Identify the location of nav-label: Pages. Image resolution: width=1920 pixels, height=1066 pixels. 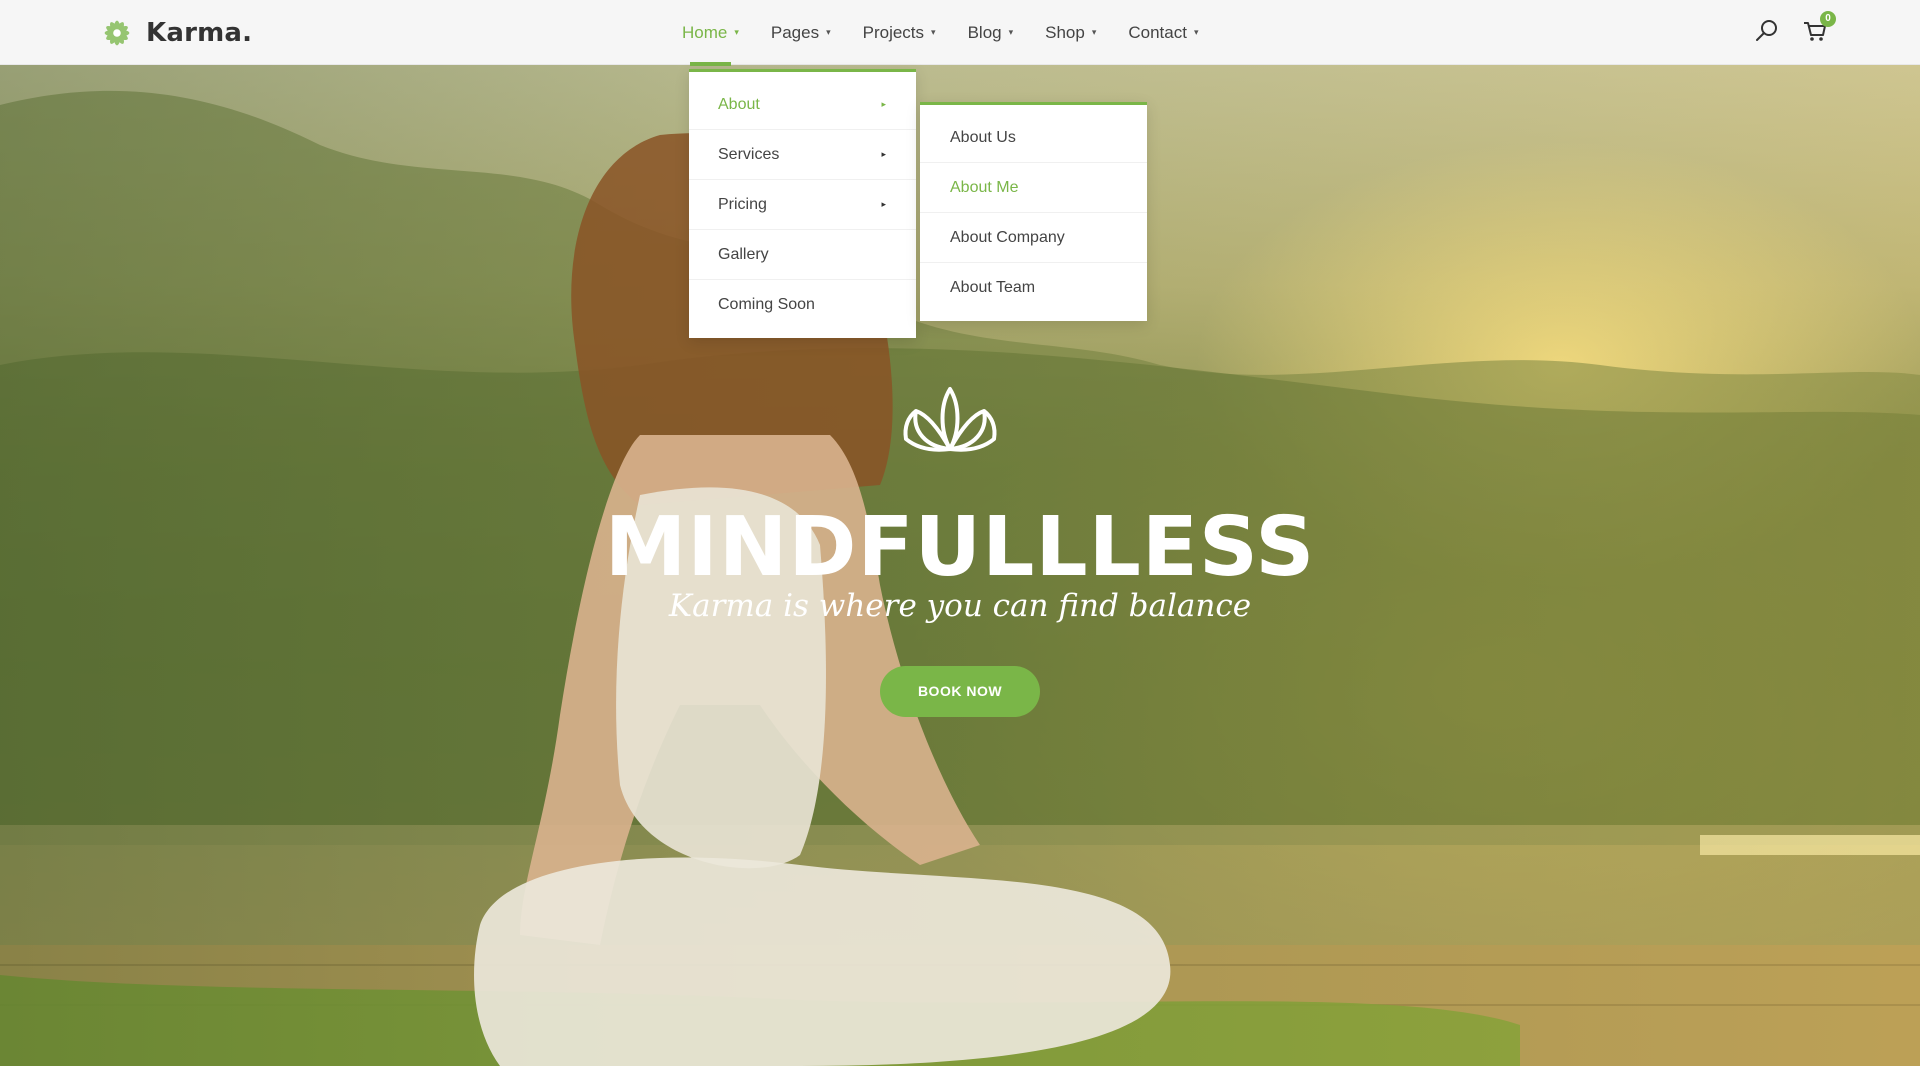
(795, 32).